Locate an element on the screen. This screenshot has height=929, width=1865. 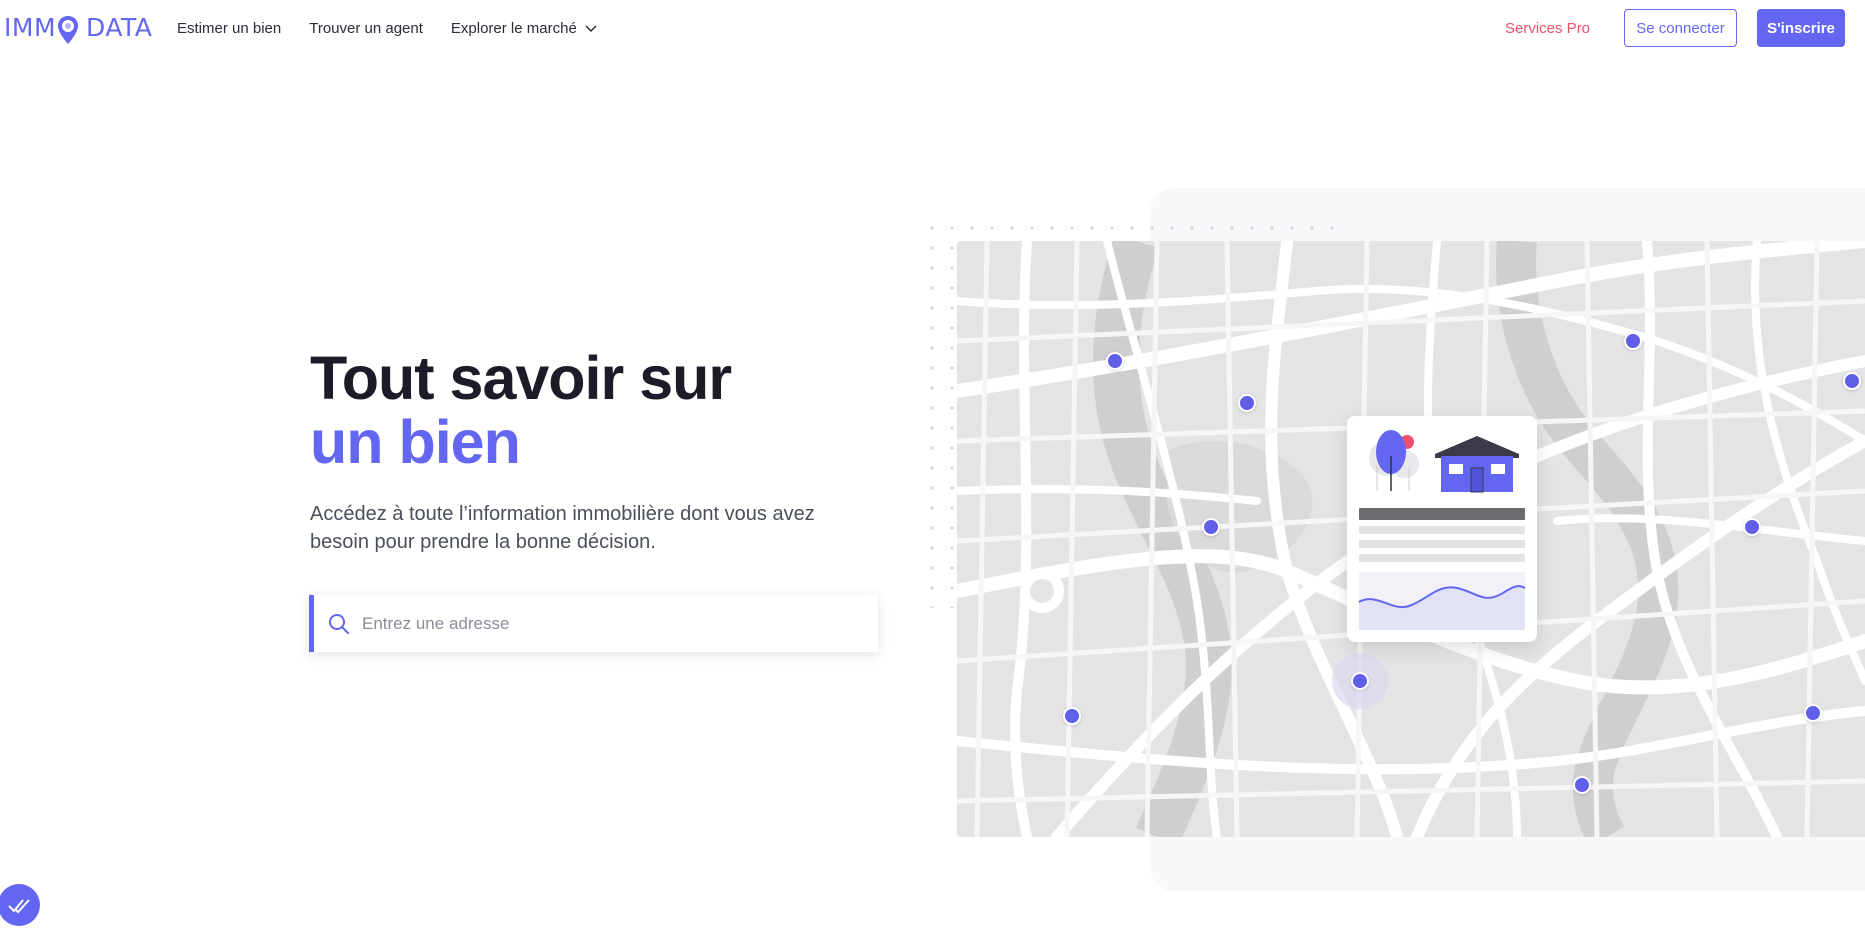
login-button: Se connecter is located at coordinates (1680, 28).